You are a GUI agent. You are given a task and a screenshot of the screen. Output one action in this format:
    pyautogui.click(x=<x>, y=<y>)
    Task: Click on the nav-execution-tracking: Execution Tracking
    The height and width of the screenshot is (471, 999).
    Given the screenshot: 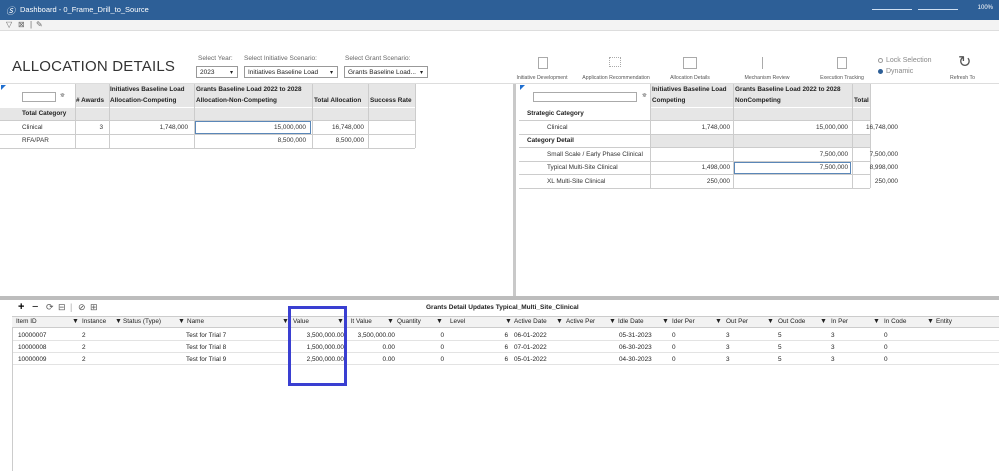 What is the action you would take?
    pyautogui.click(x=842, y=78)
    